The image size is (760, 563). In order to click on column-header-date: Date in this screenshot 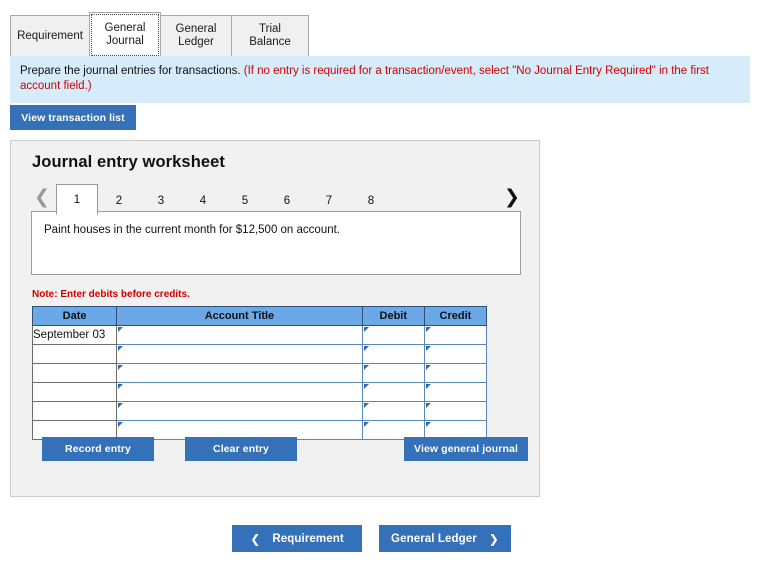, I will do `click(74, 316)`.